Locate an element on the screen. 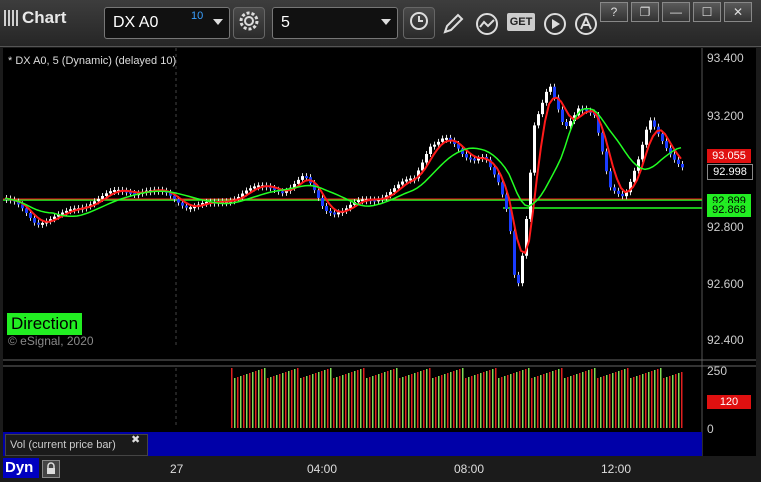 The width and height of the screenshot is (761, 482). pencil-icon is located at coordinates (453, 26).